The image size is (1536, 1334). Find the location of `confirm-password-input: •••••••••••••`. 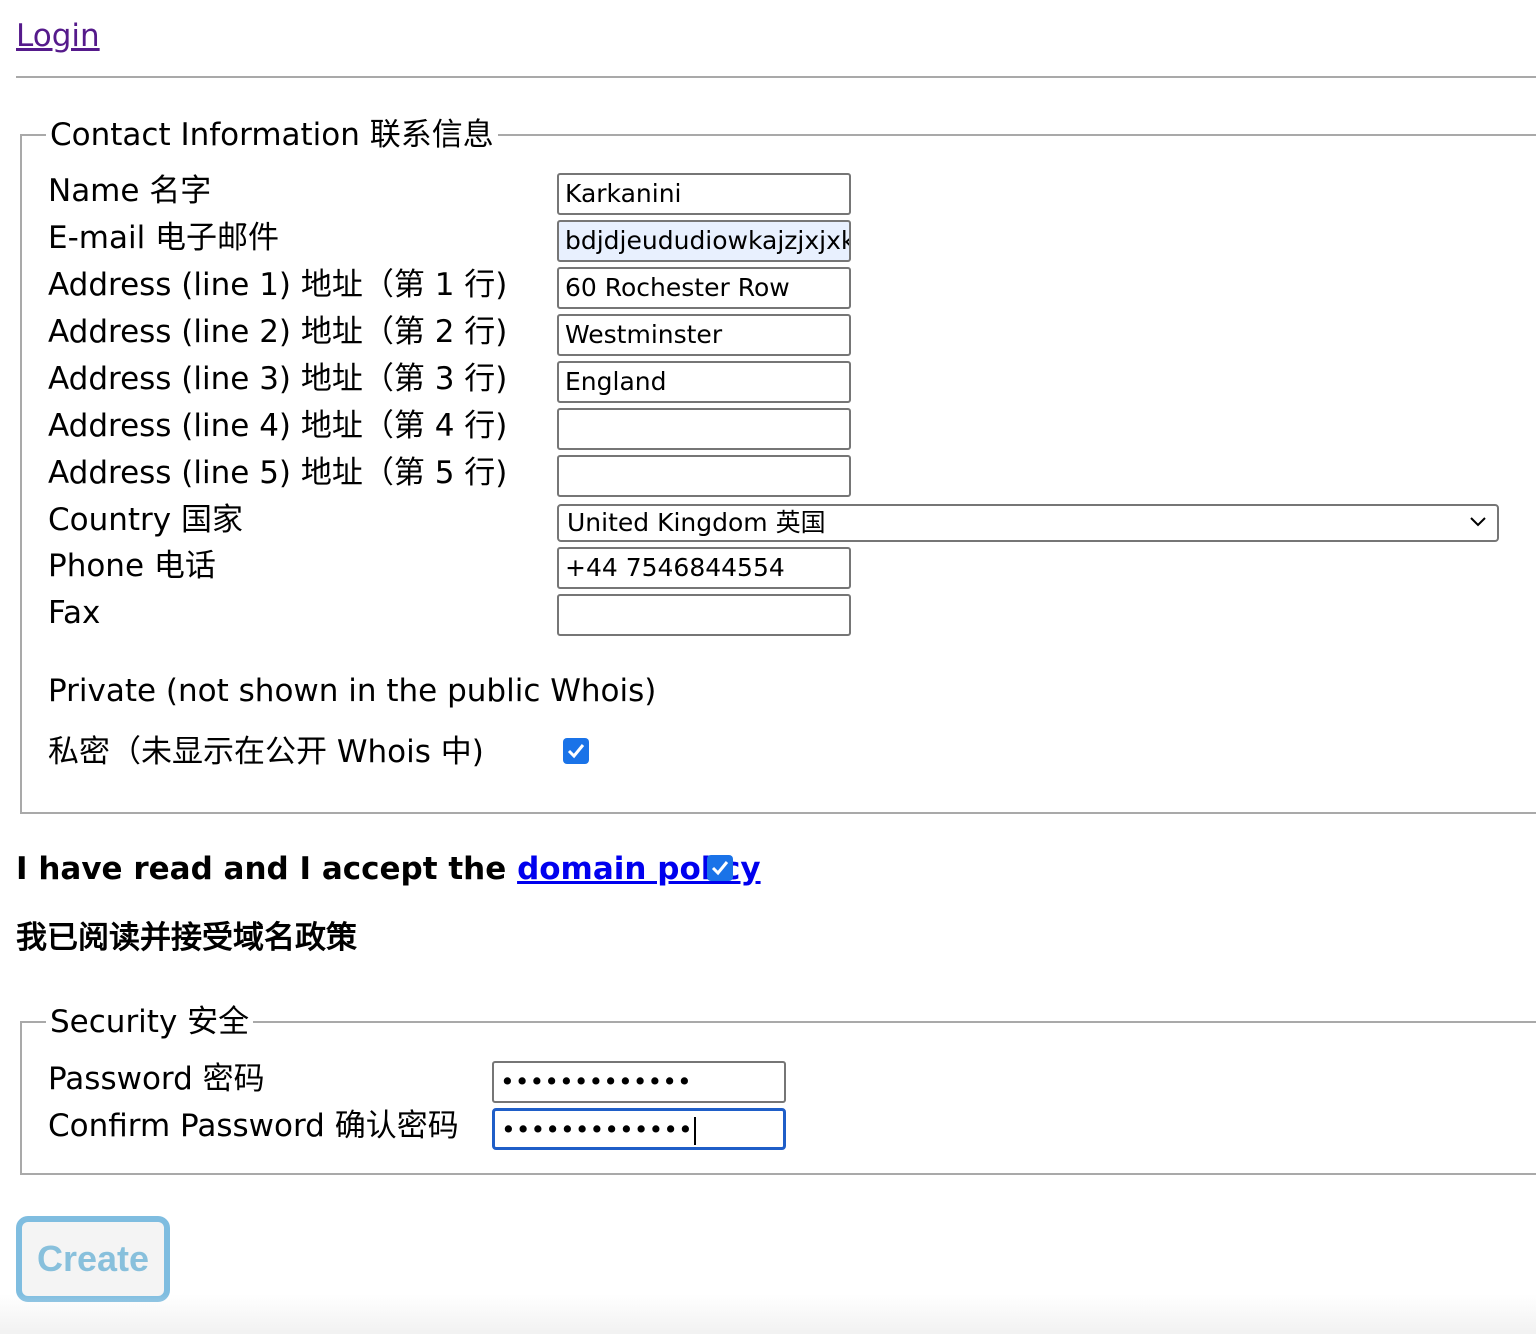

confirm-password-input: ••••••••••••• is located at coordinates (639, 1129).